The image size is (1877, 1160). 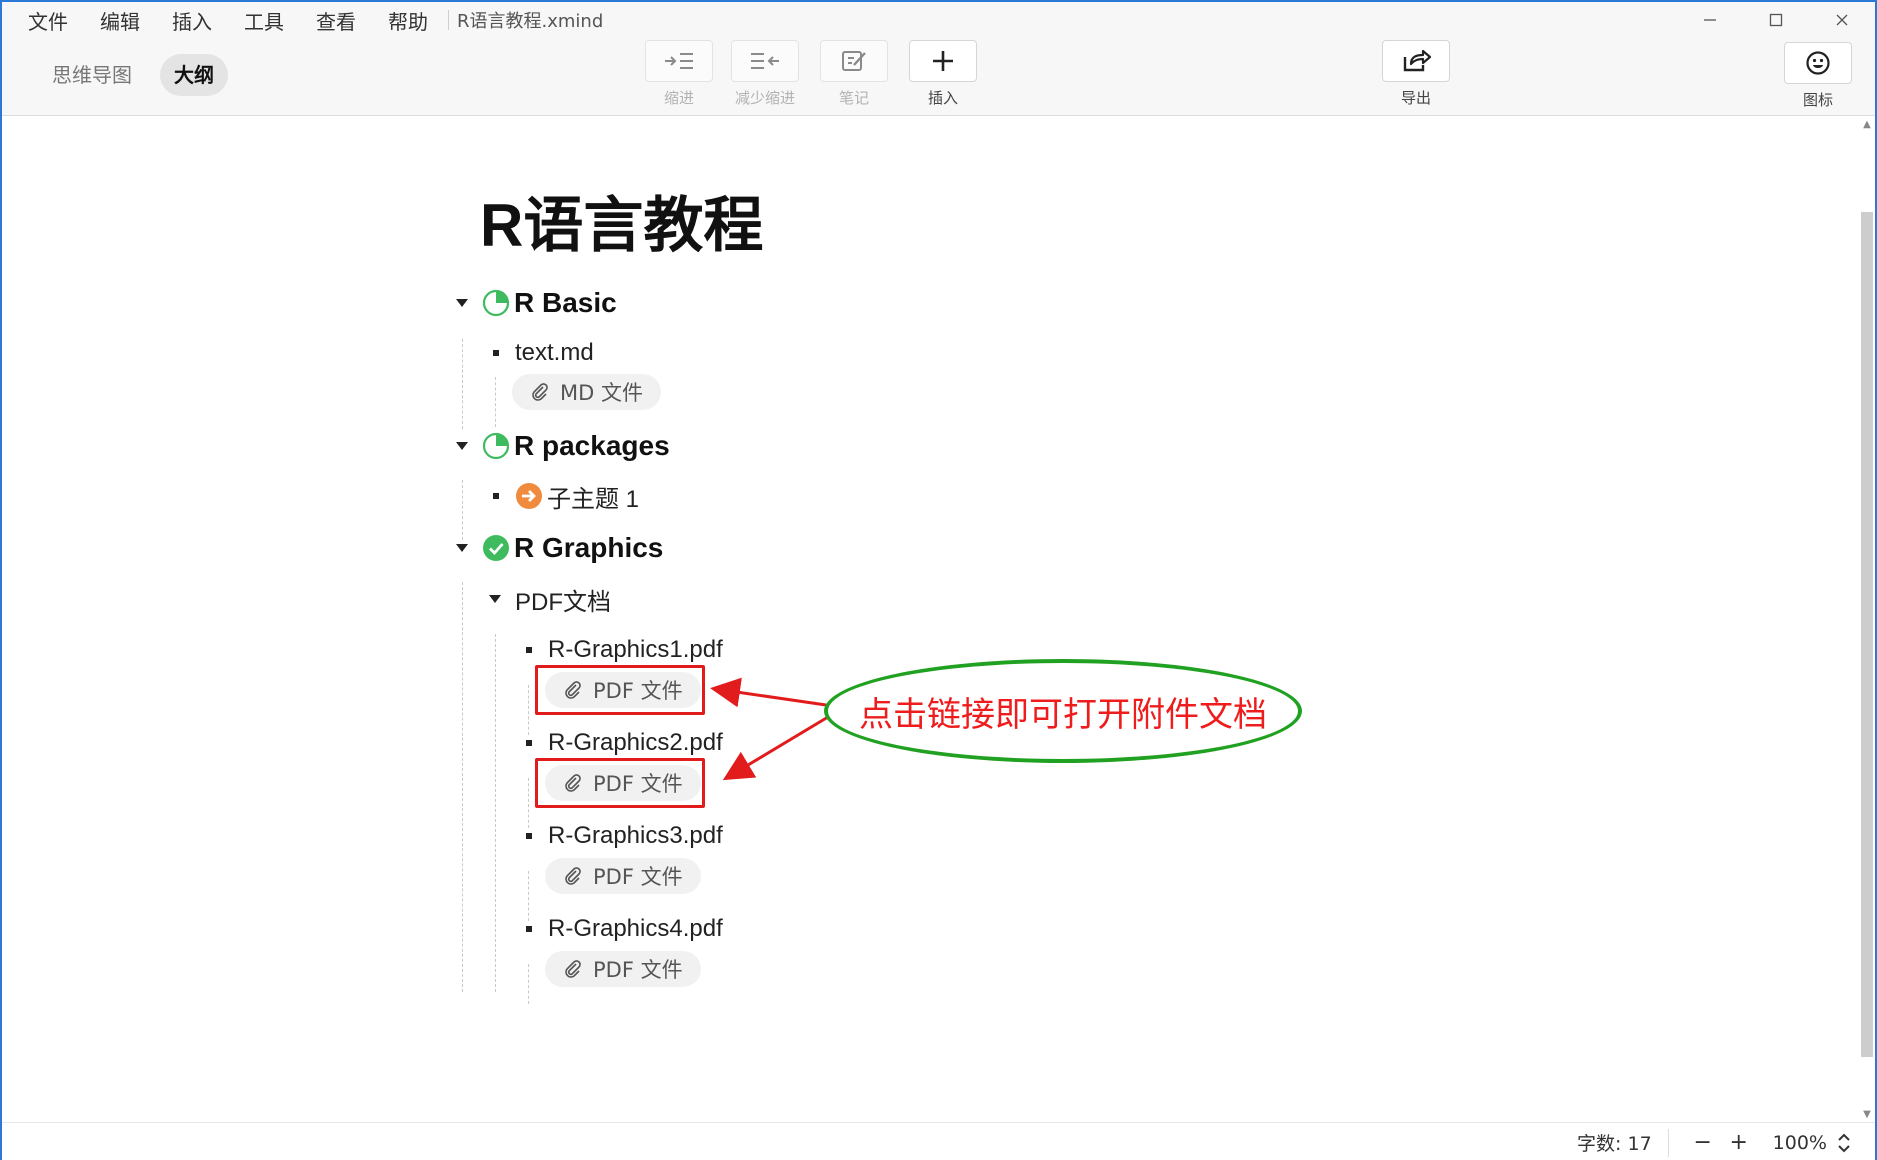 What do you see at coordinates (1867, 124) in the screenshot?
I see `scroll-up-icon: ▲` at bounding box center [1867, 124].